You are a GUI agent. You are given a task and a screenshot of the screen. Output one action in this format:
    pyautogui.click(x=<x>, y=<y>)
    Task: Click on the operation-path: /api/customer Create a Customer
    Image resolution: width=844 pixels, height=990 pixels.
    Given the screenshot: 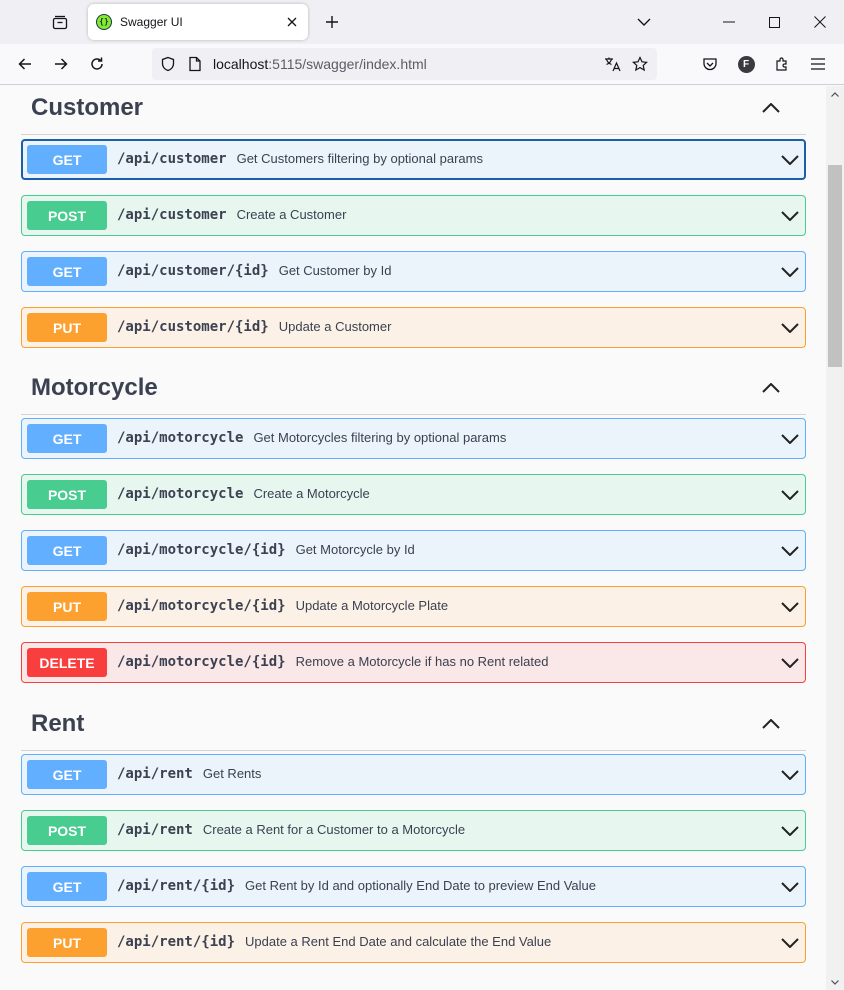 What is the action you would take?
    pyautogui.click(x=231, y=215)
    